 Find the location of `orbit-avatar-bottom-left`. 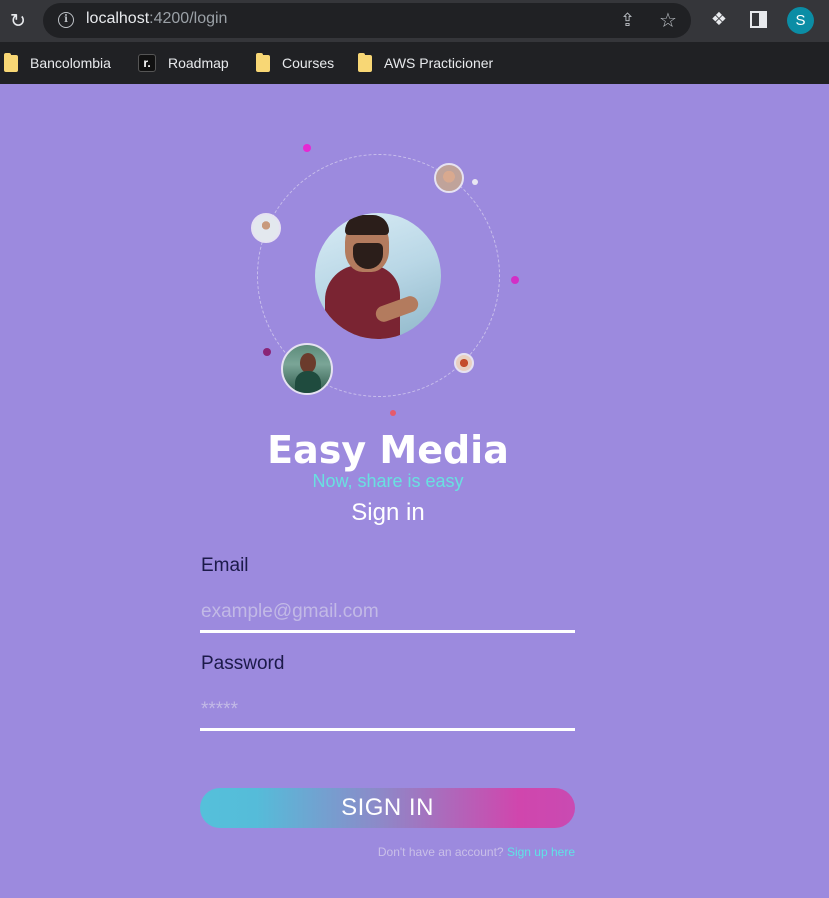

orbit-avatar-bottom-left is located at coordinates (307, 369).